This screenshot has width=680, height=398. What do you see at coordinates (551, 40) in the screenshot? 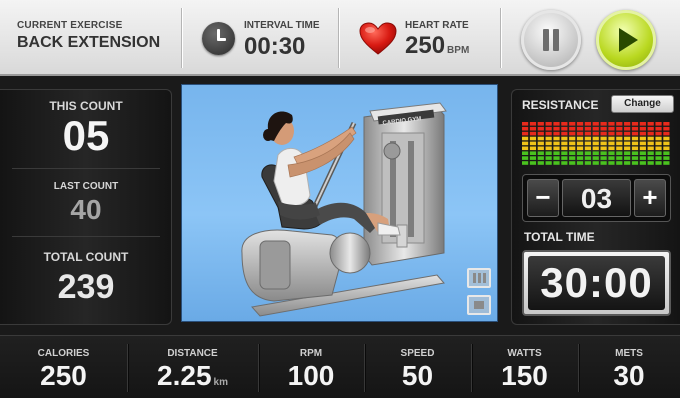
I see `pause-button` at bounding box center [551, 40].